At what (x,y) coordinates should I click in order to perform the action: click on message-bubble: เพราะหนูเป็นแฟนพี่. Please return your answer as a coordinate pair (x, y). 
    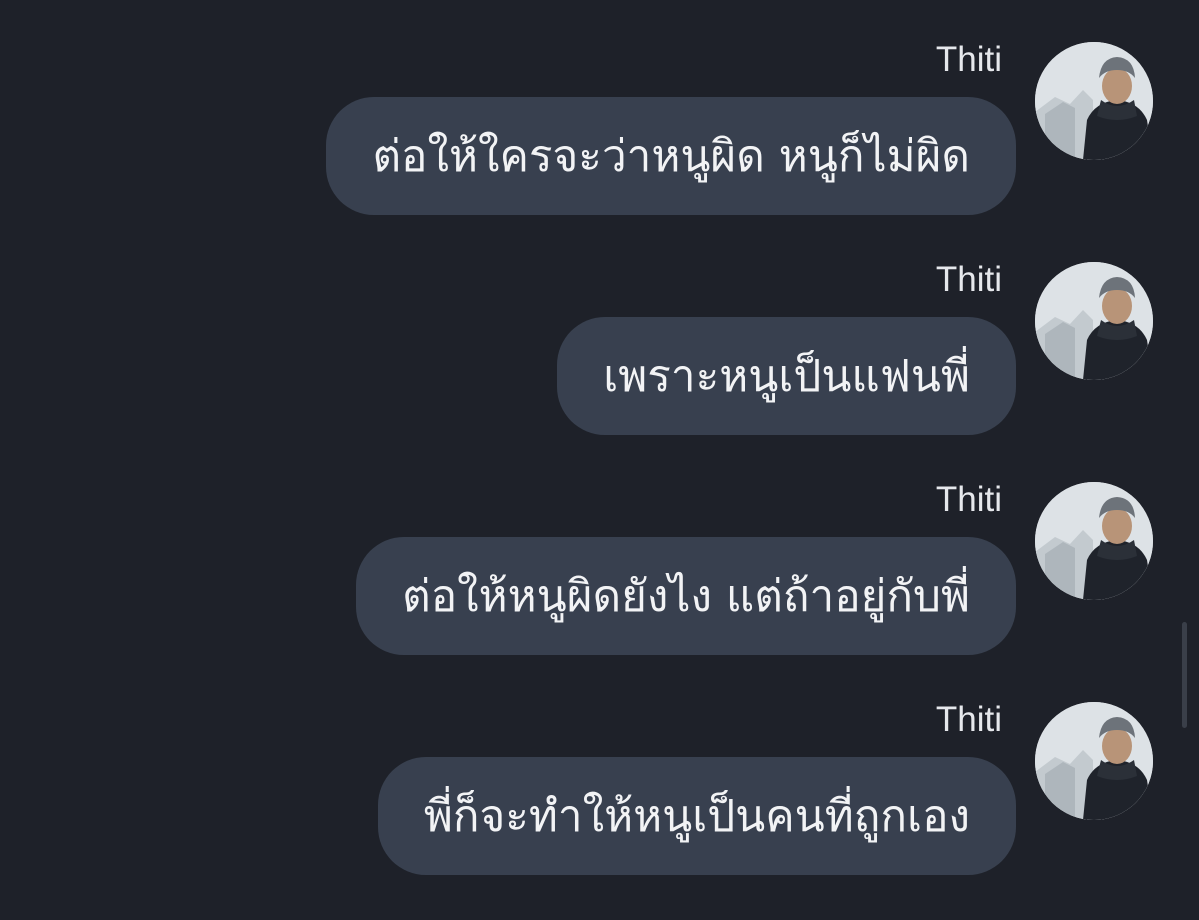
    Looking at the image, I should click on (786, 376).